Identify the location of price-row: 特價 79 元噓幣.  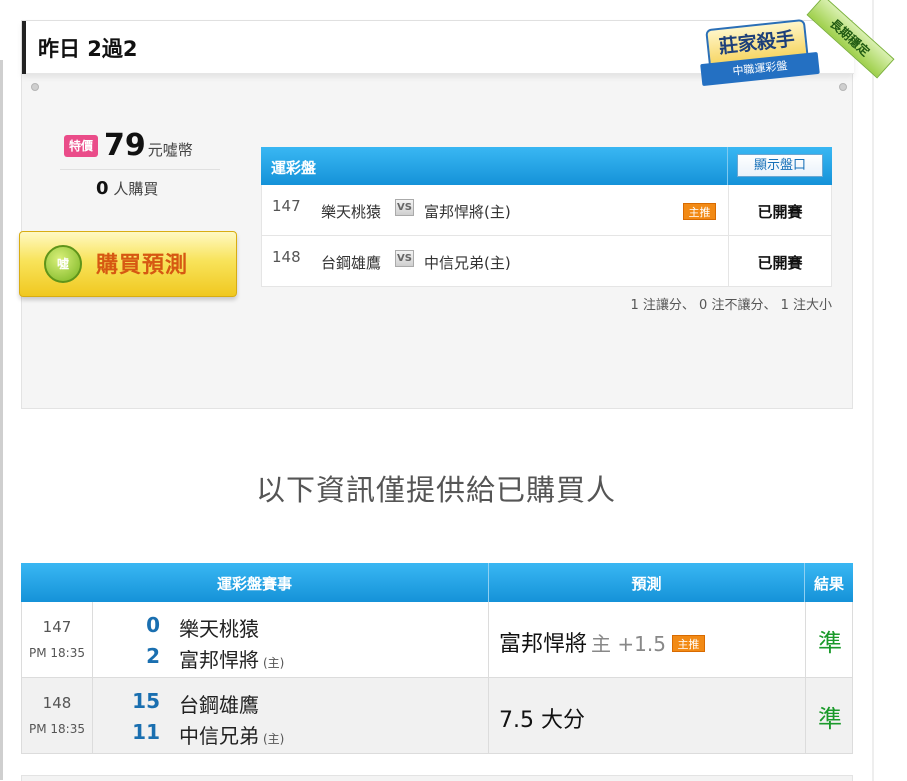
(128, 145).